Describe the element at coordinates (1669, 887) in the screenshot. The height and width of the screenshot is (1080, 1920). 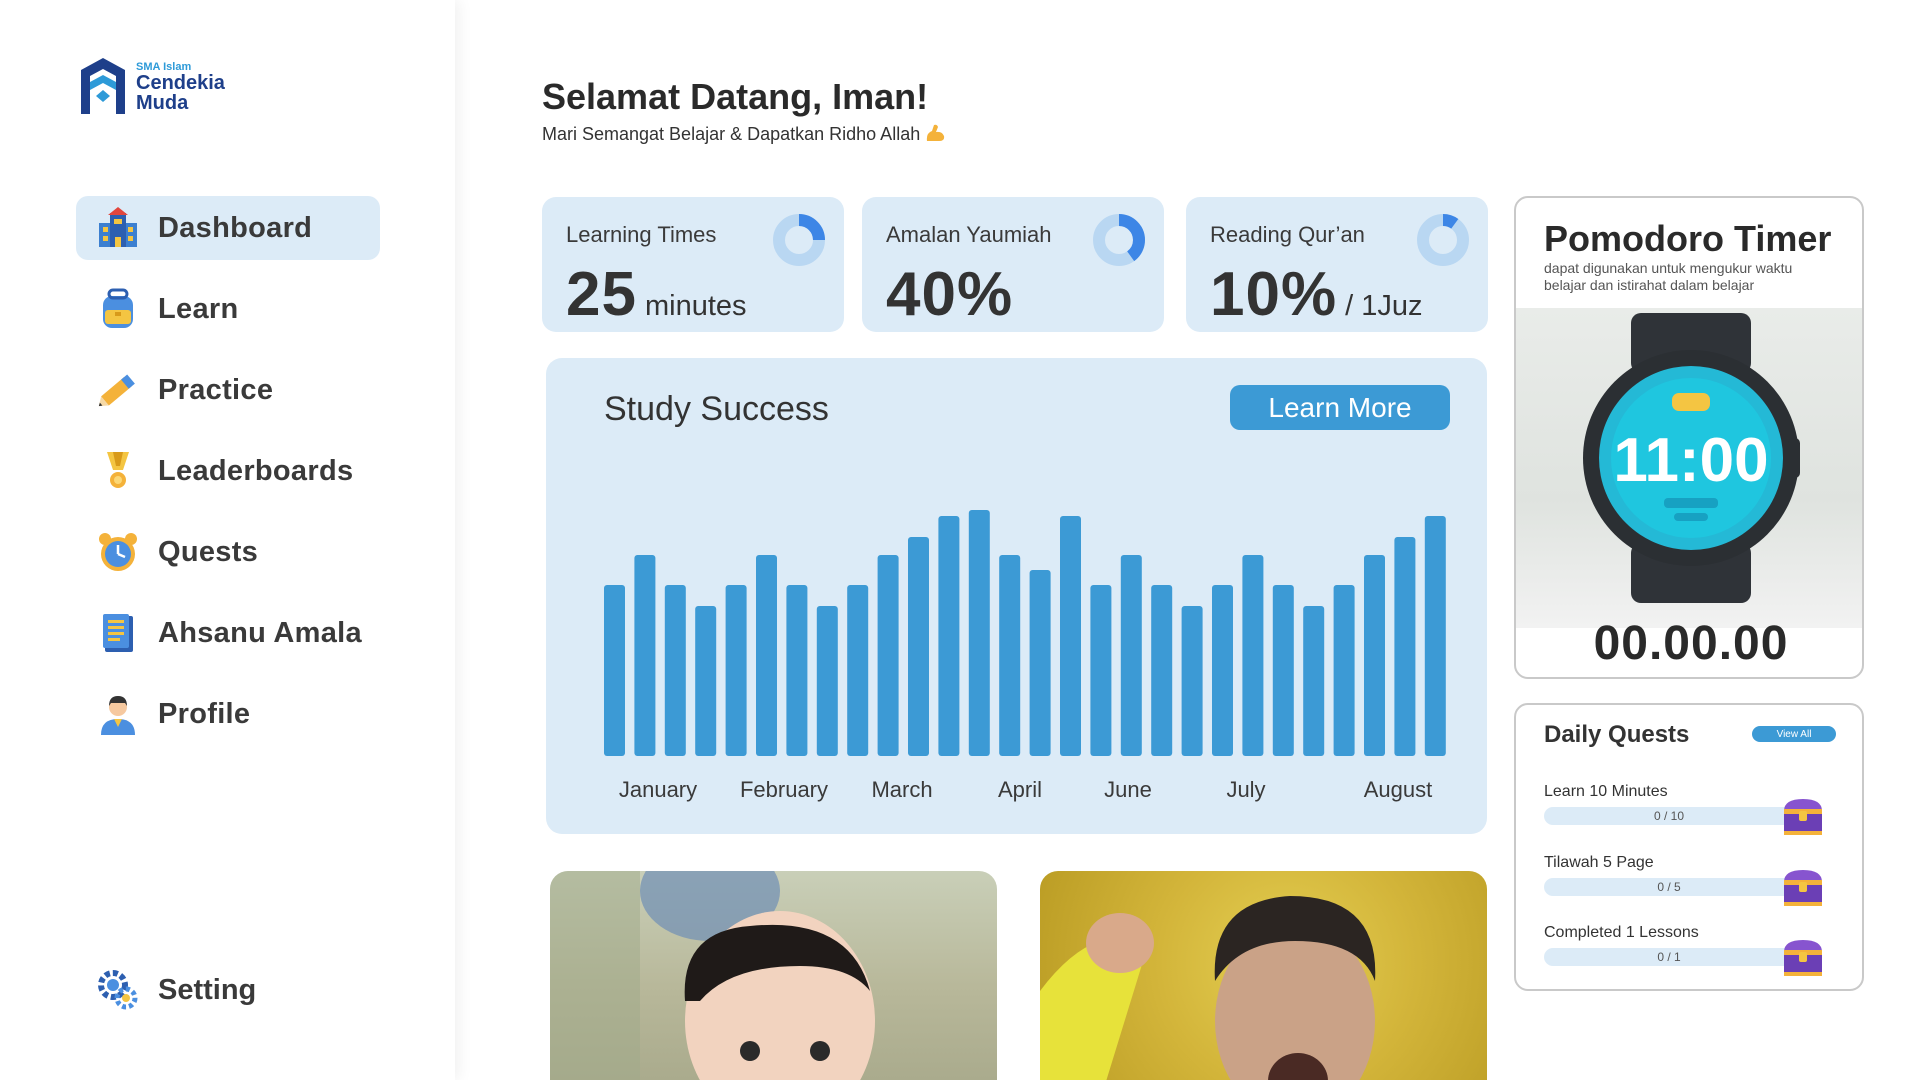
I see `quest-progress-count: 0 / 5` at that location.